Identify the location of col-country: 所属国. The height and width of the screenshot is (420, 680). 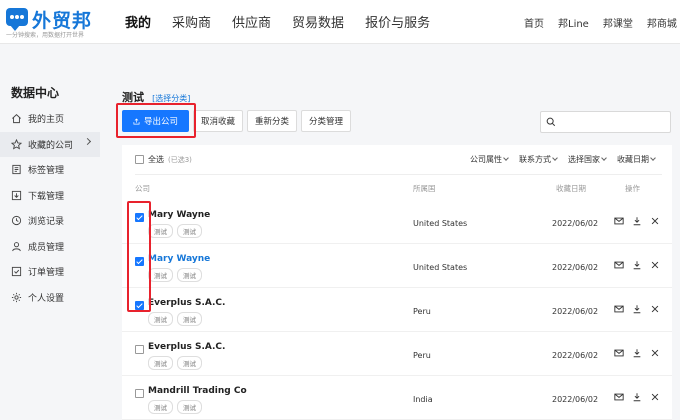
(424, 188).